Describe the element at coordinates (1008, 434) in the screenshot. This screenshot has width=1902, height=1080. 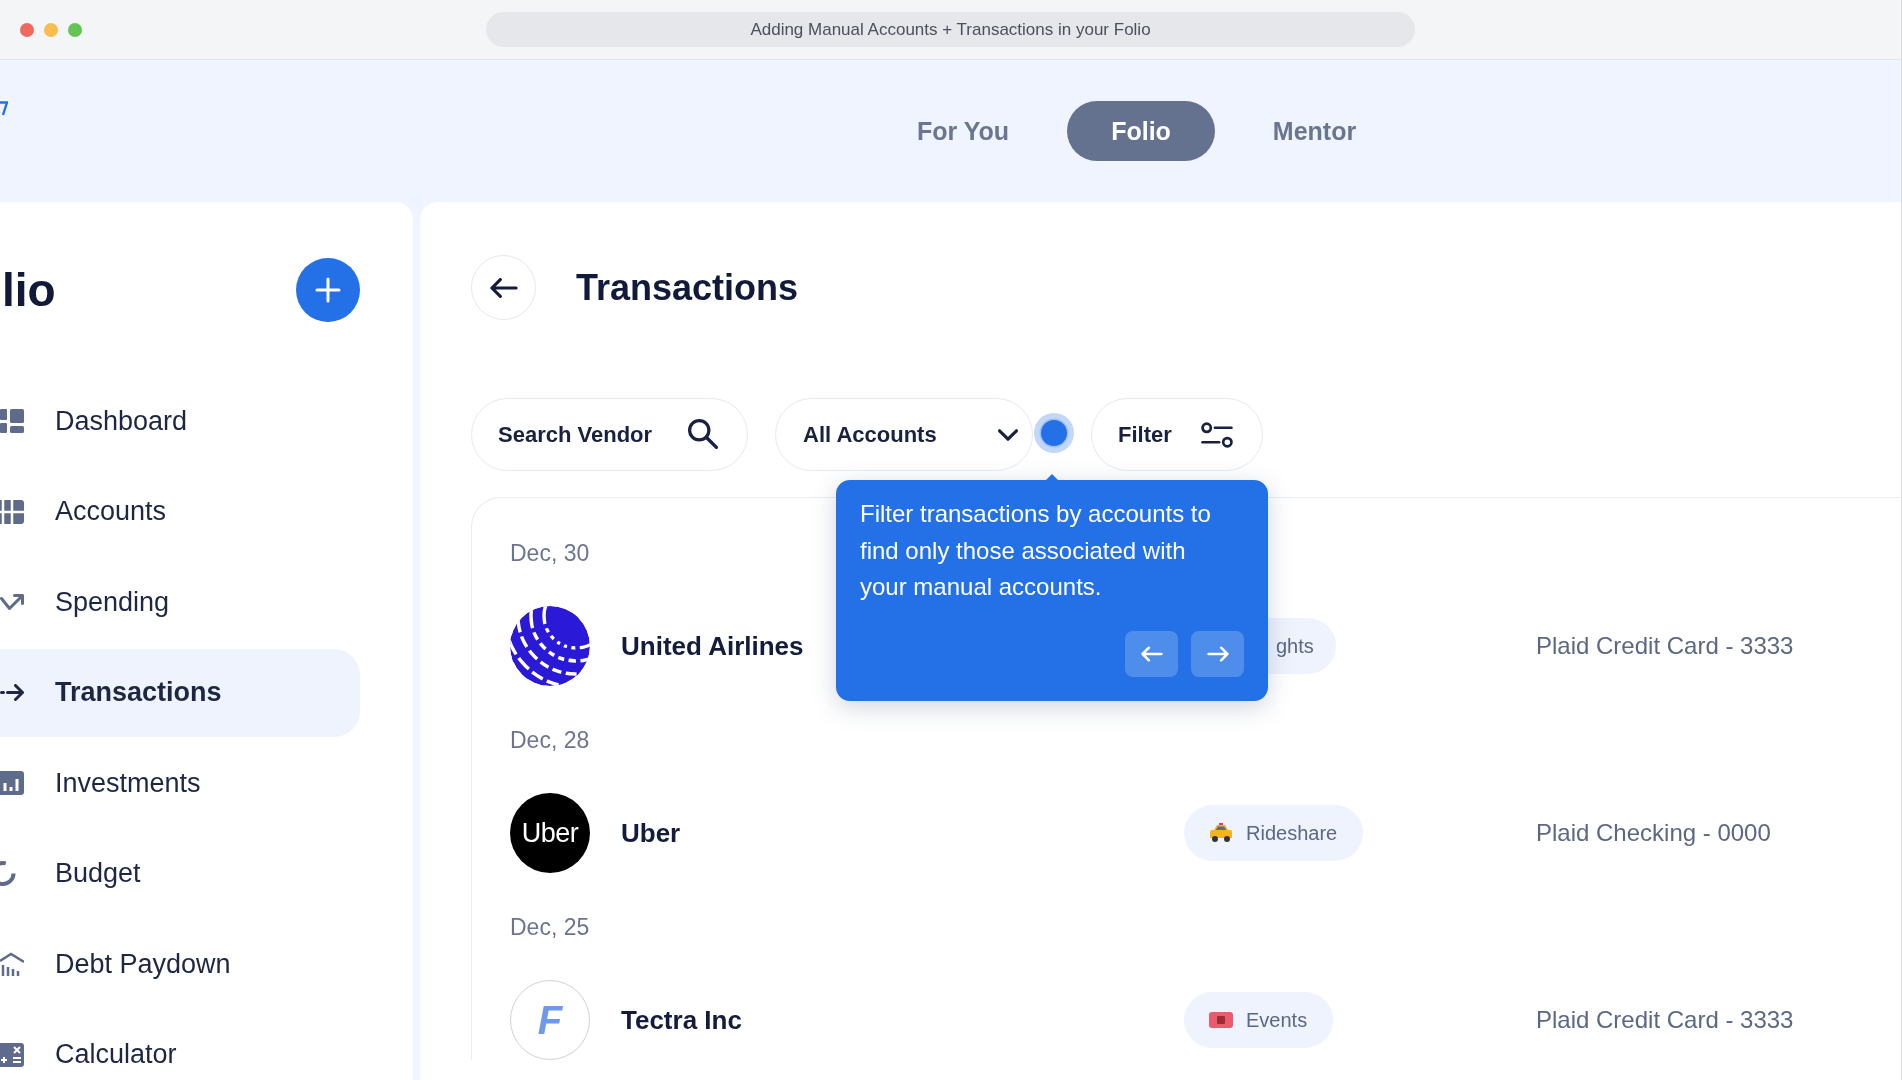
I see `chevron-down-icon` at that location.